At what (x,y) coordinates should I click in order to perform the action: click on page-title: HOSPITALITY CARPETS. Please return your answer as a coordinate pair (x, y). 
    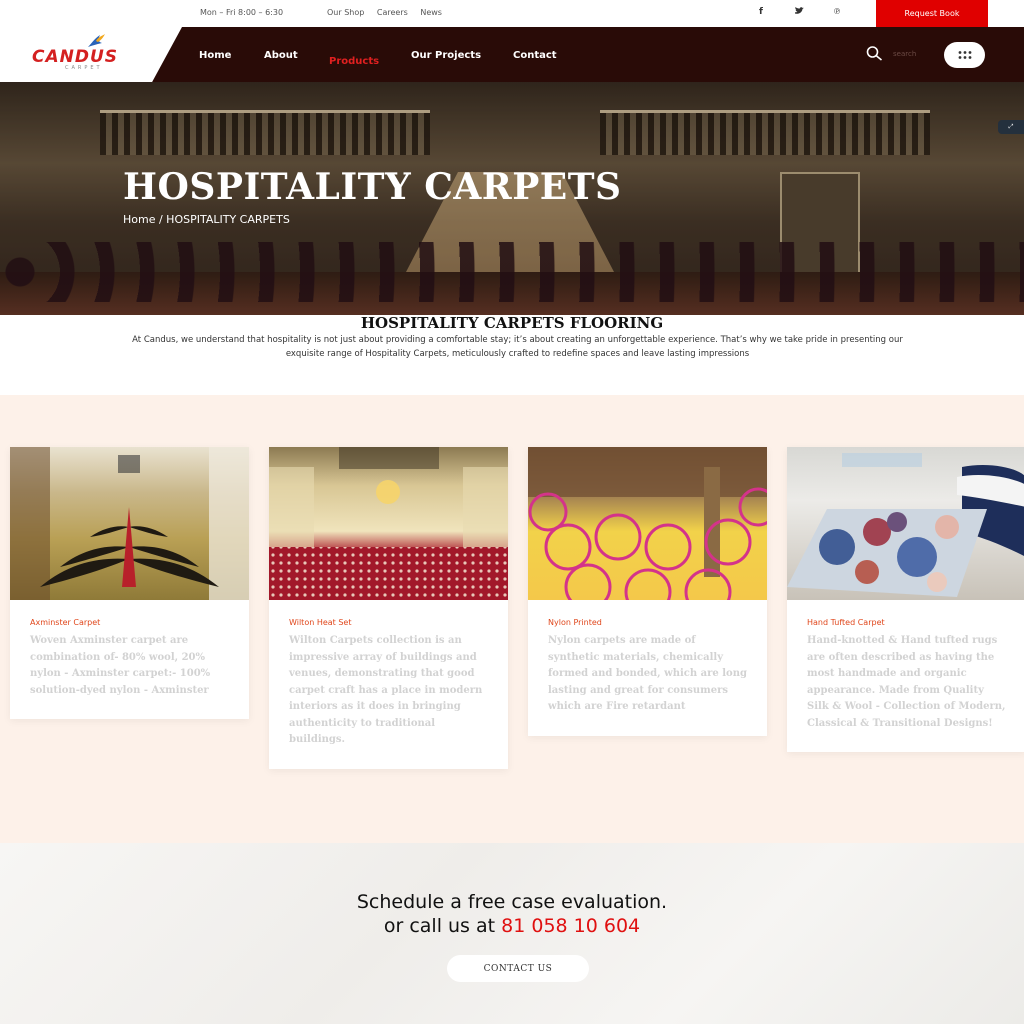
    Looking at the image, I should click on (372, 187).